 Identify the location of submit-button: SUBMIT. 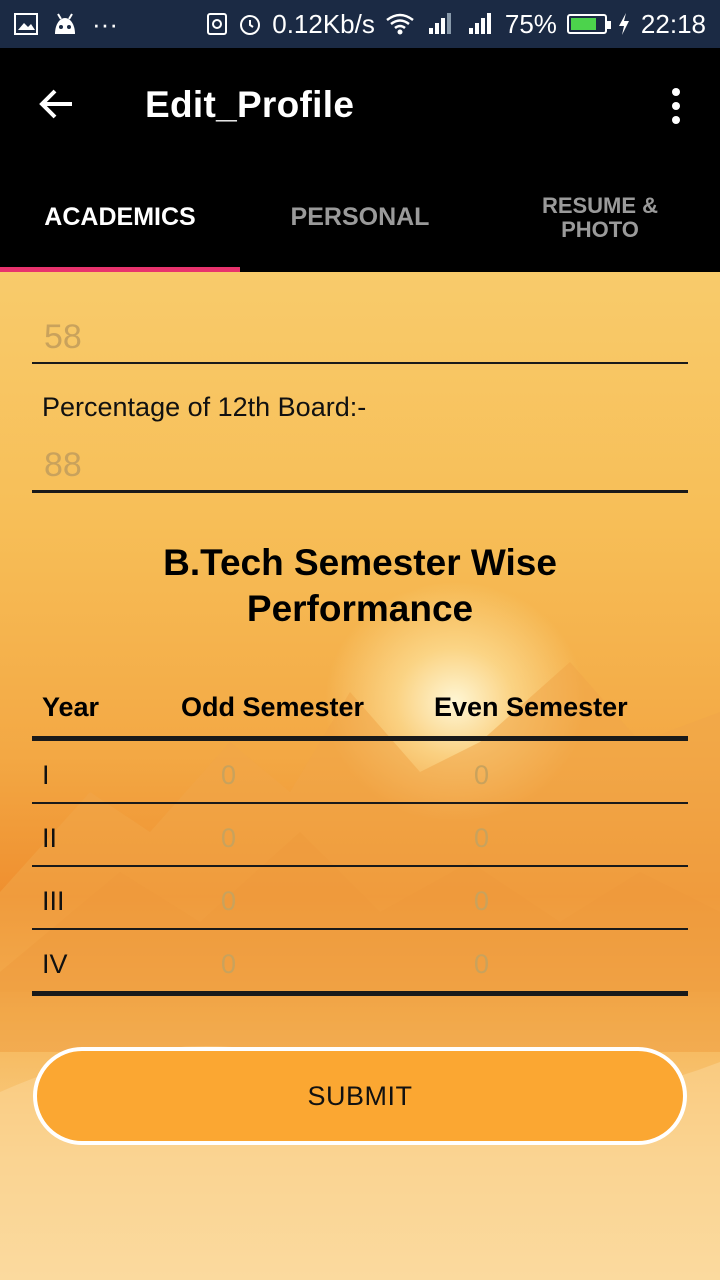
(360, 1096).